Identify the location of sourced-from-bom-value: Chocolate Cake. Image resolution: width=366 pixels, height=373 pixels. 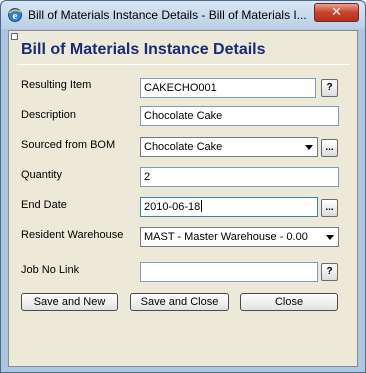
(183, 147).